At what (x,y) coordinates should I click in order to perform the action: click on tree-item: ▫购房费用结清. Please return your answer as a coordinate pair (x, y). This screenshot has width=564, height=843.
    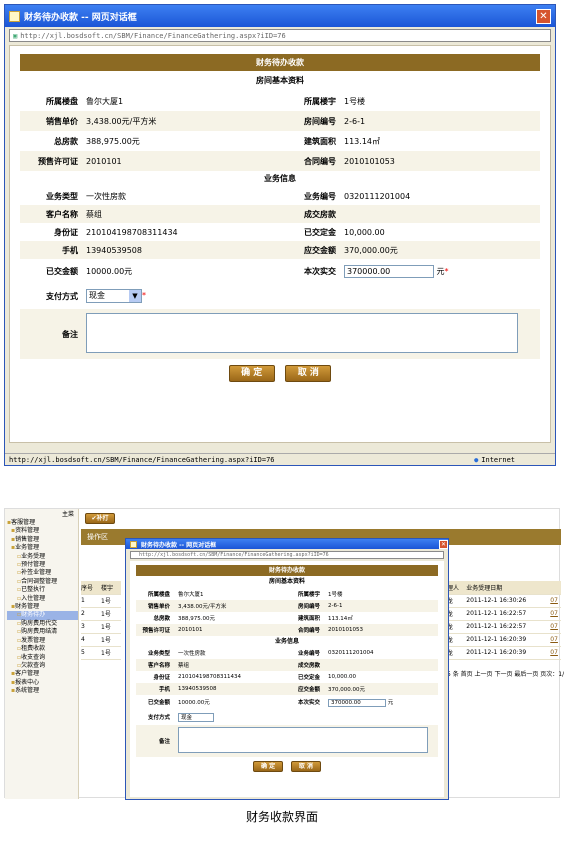
    Looking at the image, I should click on (42, 632).